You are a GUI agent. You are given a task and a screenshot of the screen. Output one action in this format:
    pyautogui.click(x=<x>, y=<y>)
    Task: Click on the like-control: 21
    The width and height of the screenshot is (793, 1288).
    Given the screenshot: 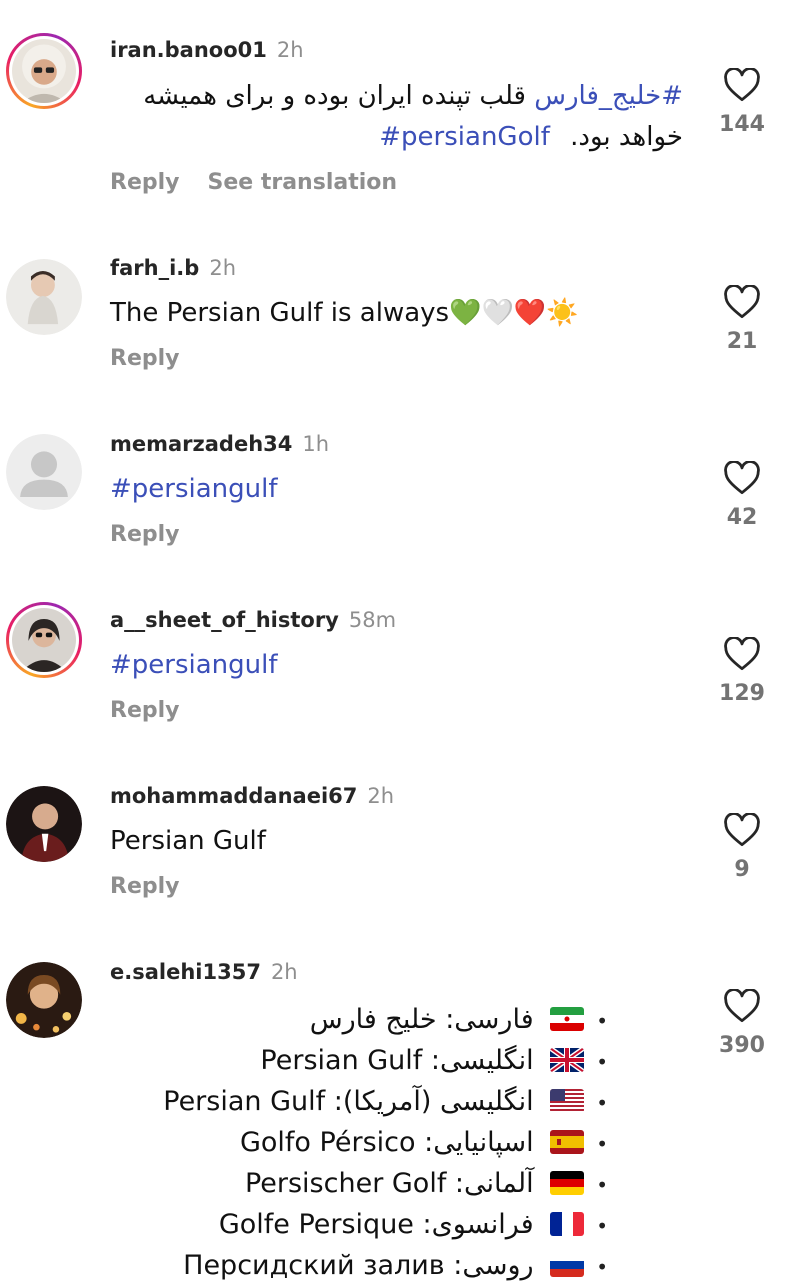 What is the action you would take?
    pyautogui.click(x=742, y=319)
    